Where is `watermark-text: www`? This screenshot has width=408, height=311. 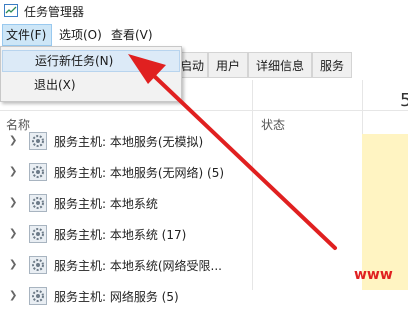 watermark-text: www is located at coordinates (373, 275).